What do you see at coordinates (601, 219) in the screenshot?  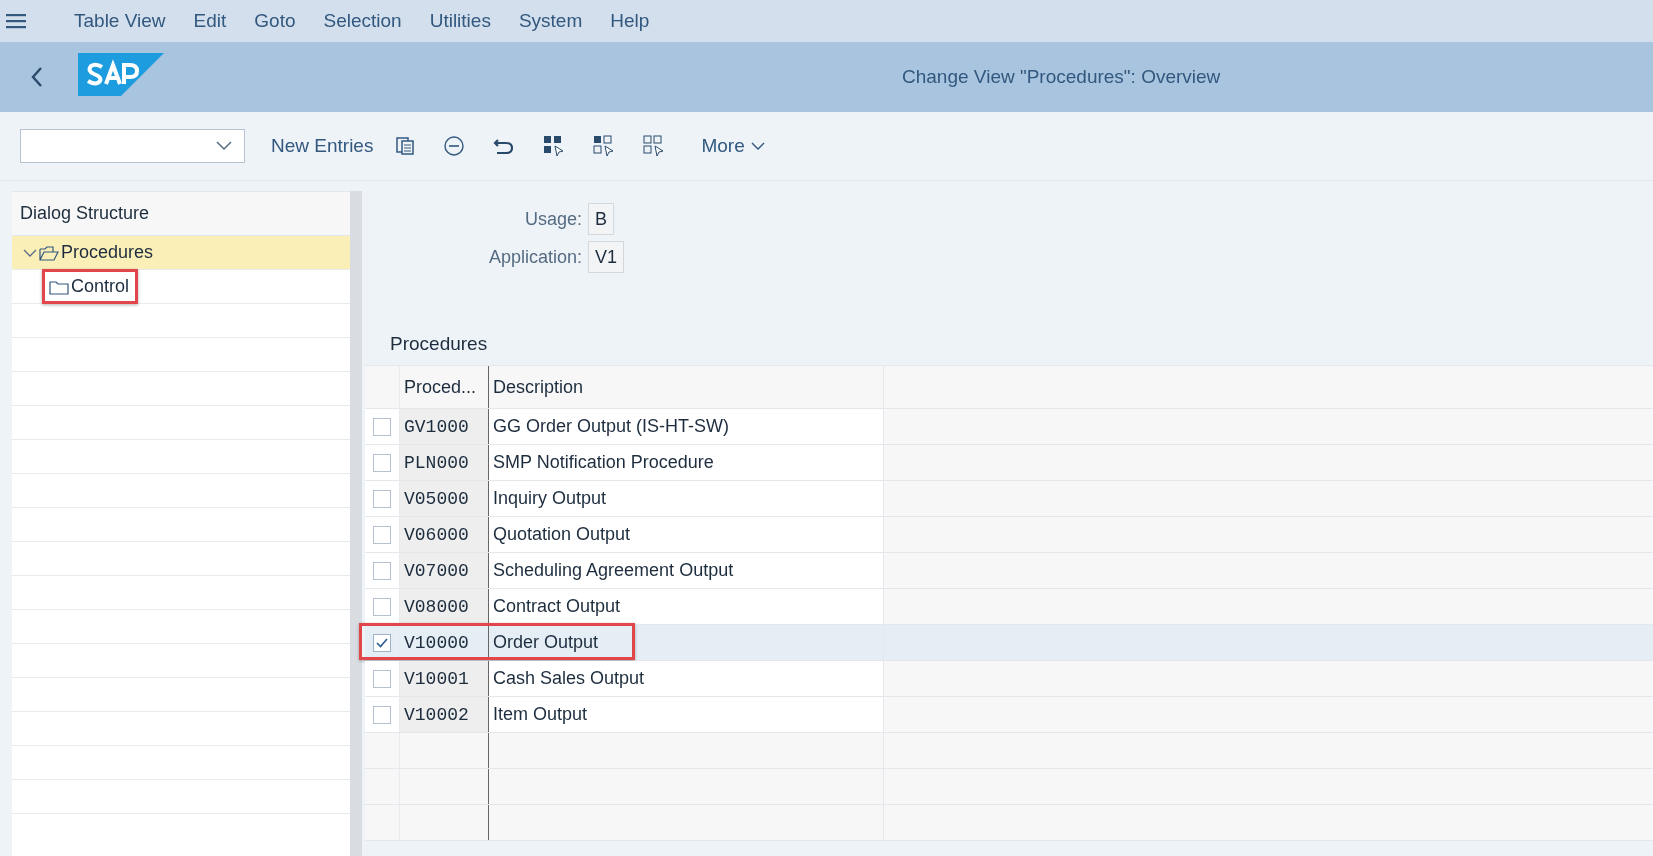 I see `field-value: B` at bounding box center [601, 219].